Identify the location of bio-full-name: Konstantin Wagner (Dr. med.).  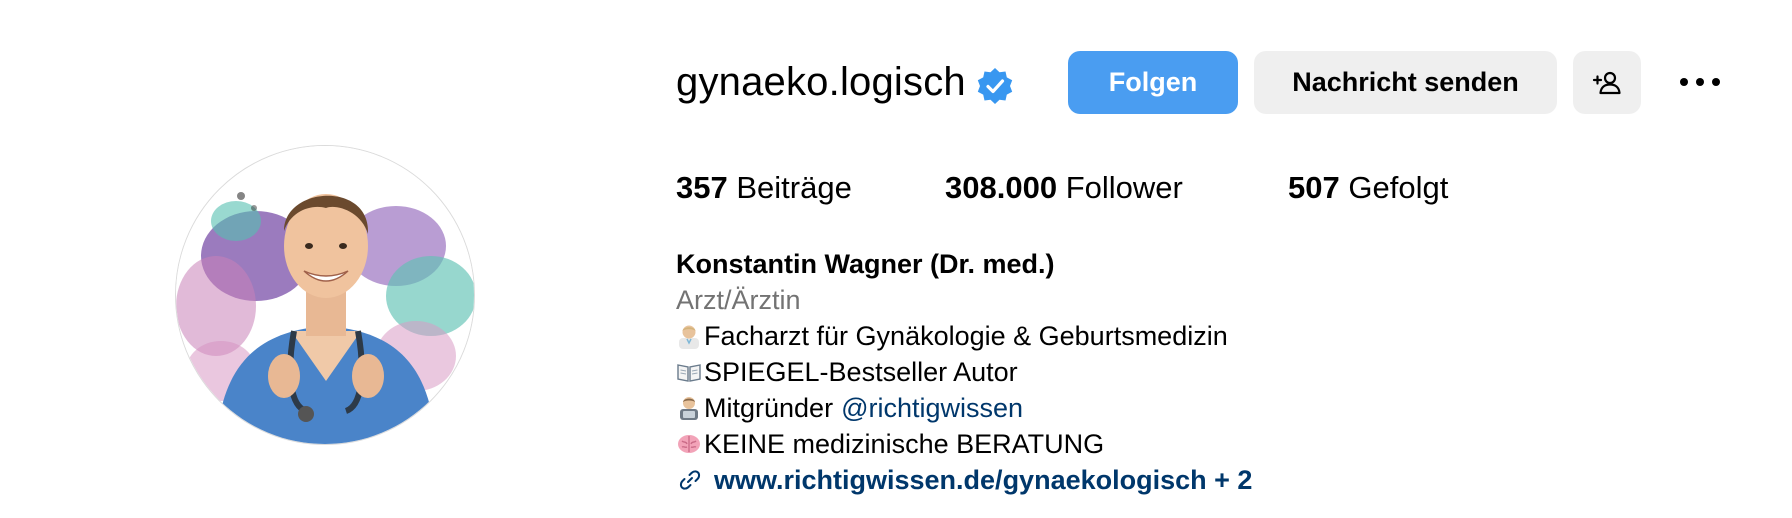
(865, 264).